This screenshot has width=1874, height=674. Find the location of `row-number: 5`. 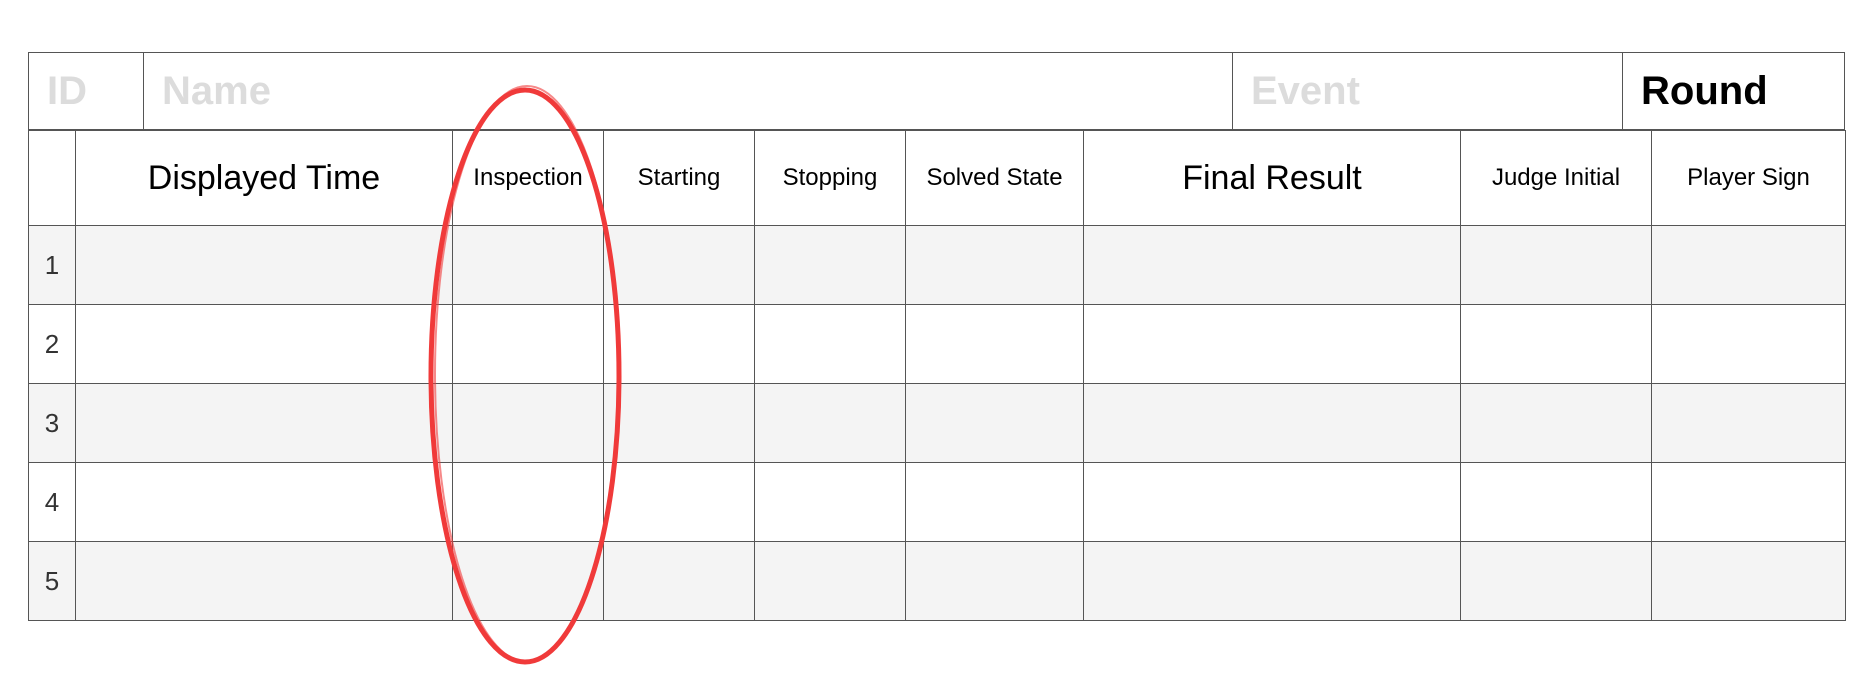

row-number: 5 is located at coordinates (52, 581).